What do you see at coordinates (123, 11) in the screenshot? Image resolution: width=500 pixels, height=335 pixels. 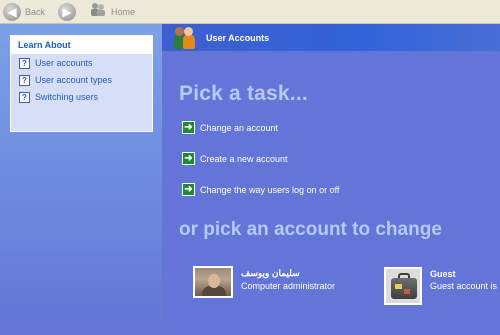 I see `home-label: Home` at bounding box center [123, 11].